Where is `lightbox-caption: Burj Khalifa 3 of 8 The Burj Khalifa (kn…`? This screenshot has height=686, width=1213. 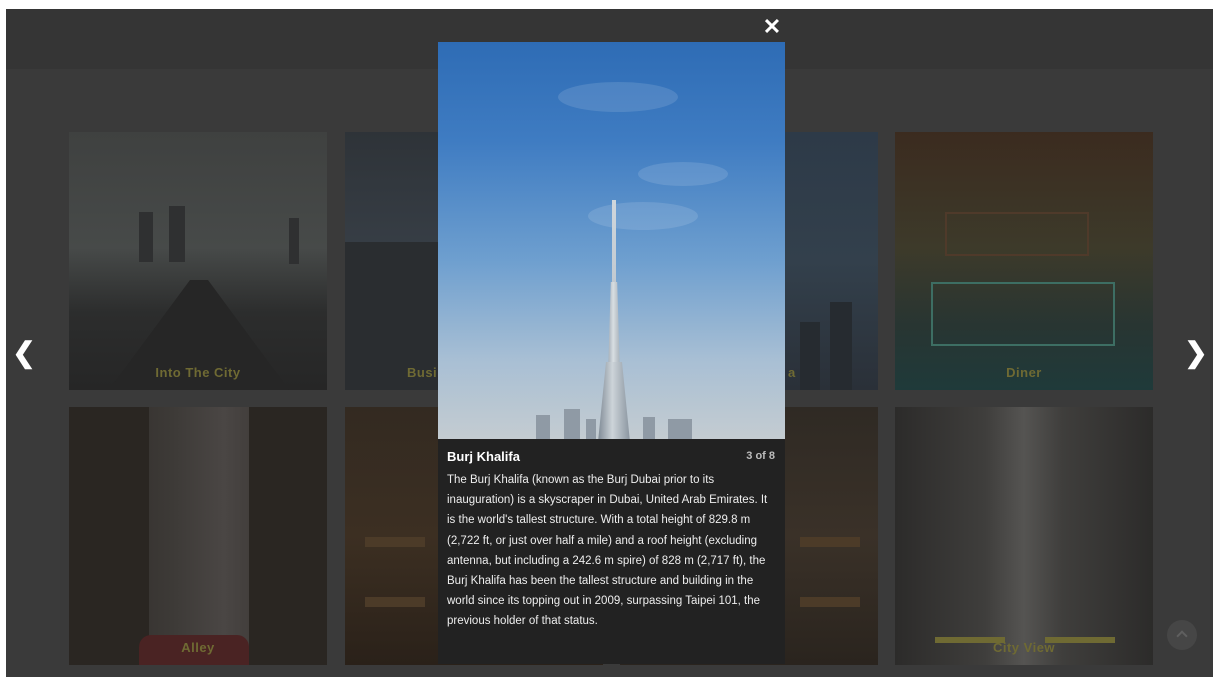
lightbox-caption: Burj Khalifa 3 of 8 The Burj Khalifa (kn… is located at coordinates (611, 551).